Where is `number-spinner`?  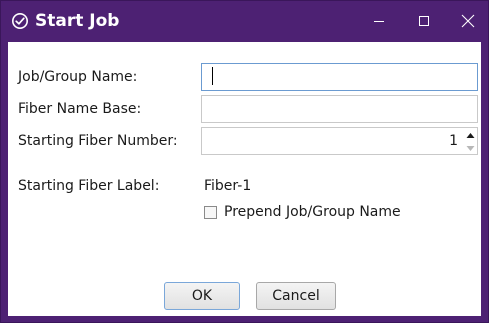 number-spinner is located at coordinates (471, 141).